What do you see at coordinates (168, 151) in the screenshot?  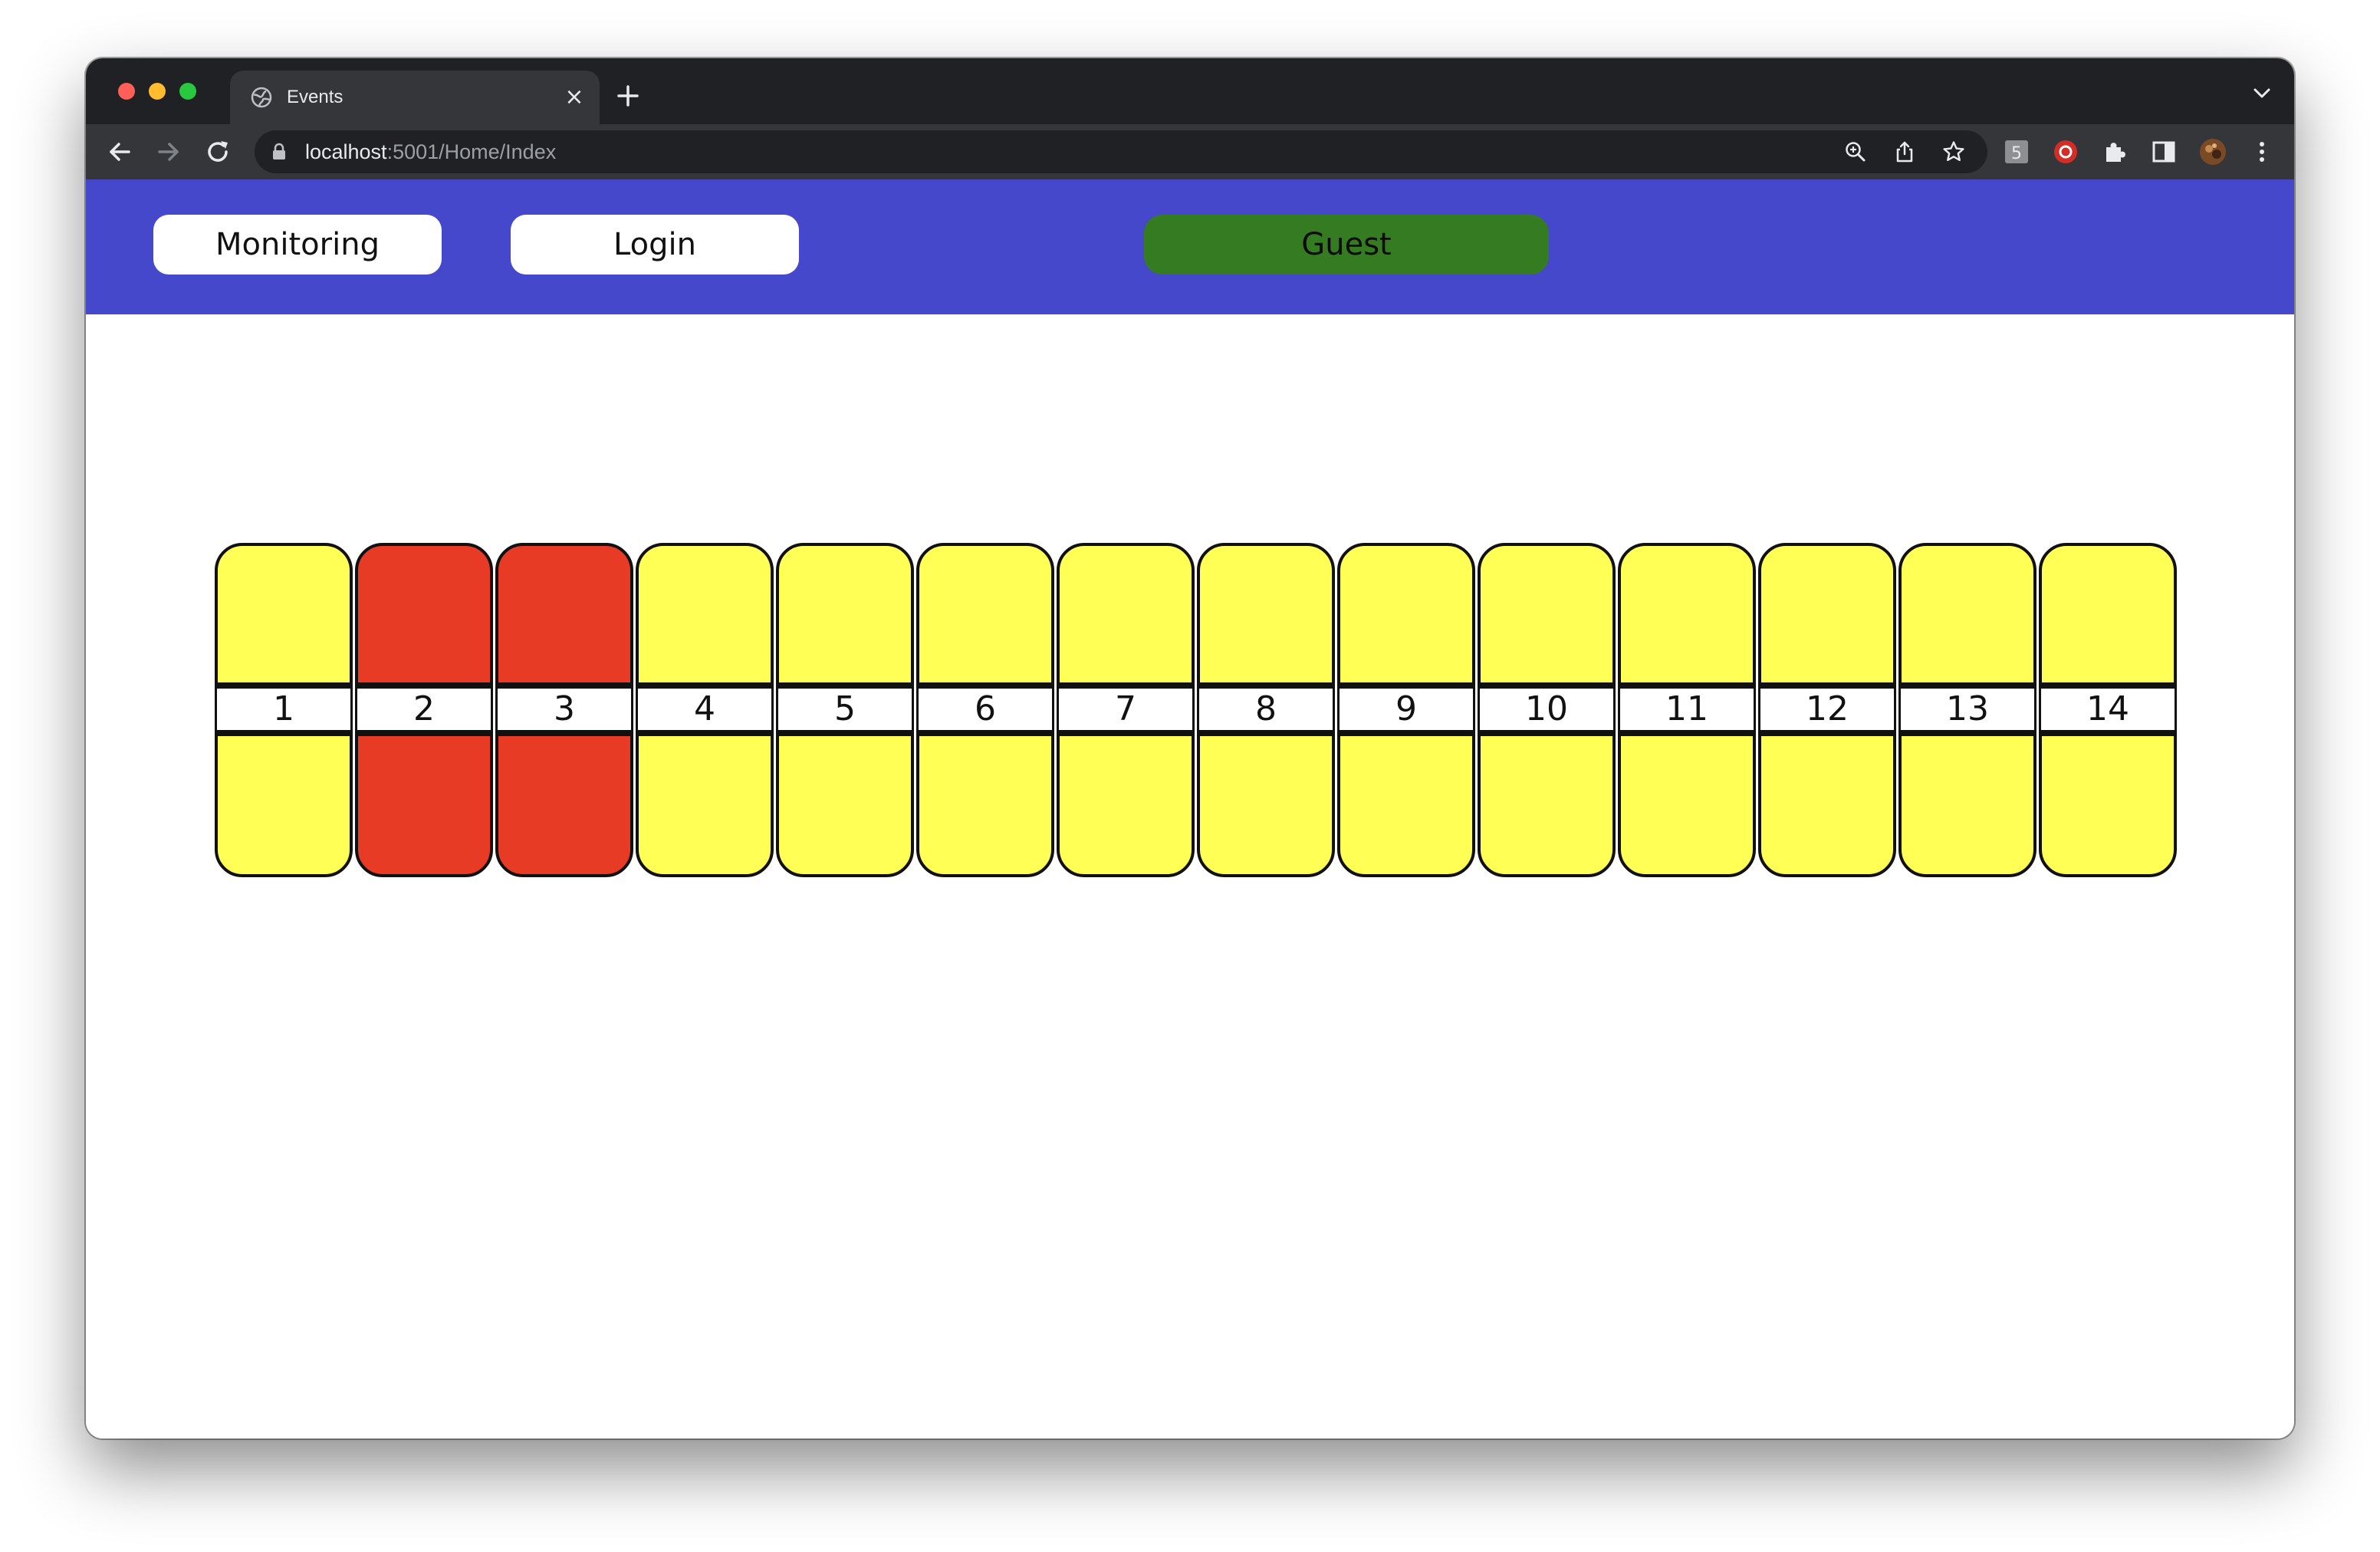 I see `forward-icon` at bounding box center [168, 151].